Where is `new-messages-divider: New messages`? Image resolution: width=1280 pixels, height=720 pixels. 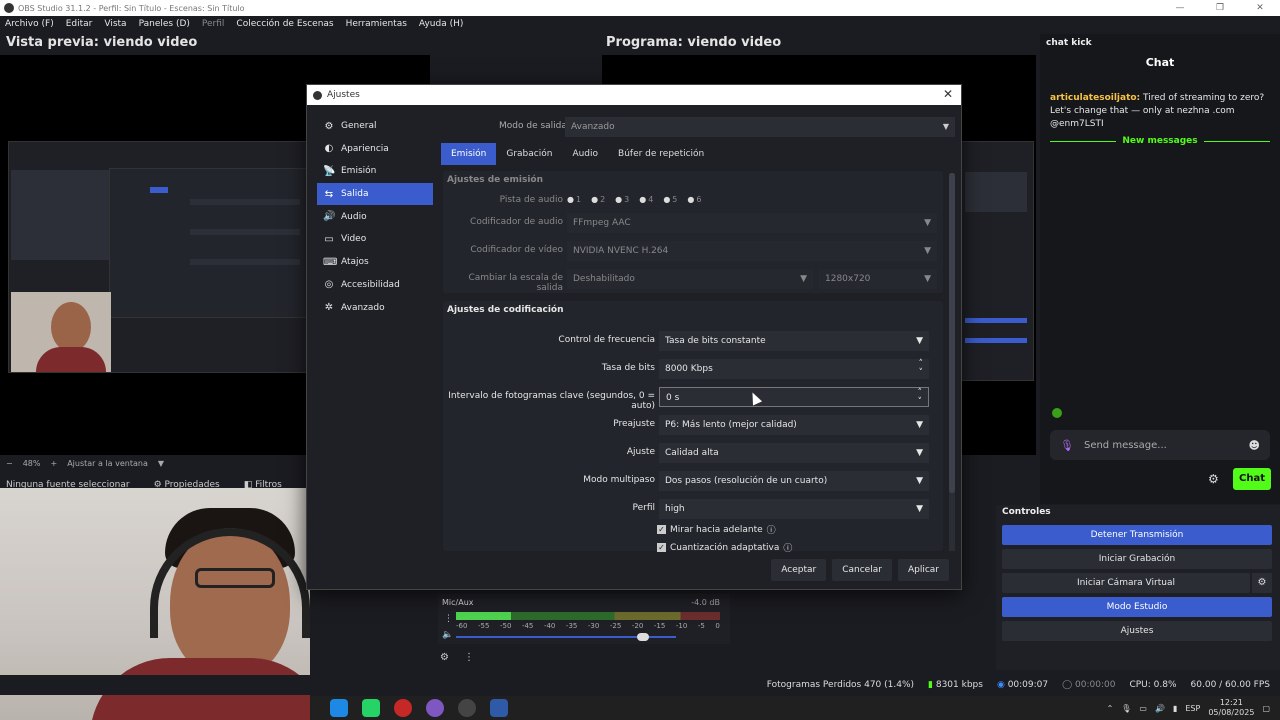 new-messages-divider: New messages is located at coordinates (1160, 141).